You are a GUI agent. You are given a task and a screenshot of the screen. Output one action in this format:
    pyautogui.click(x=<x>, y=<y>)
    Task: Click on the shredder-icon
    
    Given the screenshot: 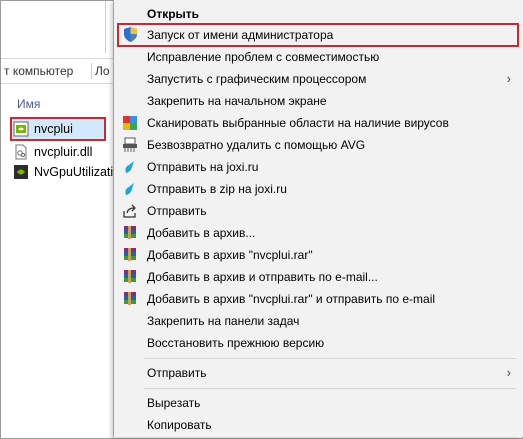 What is the action you would take?
    pyautogui.click(x=130, y=145)
    